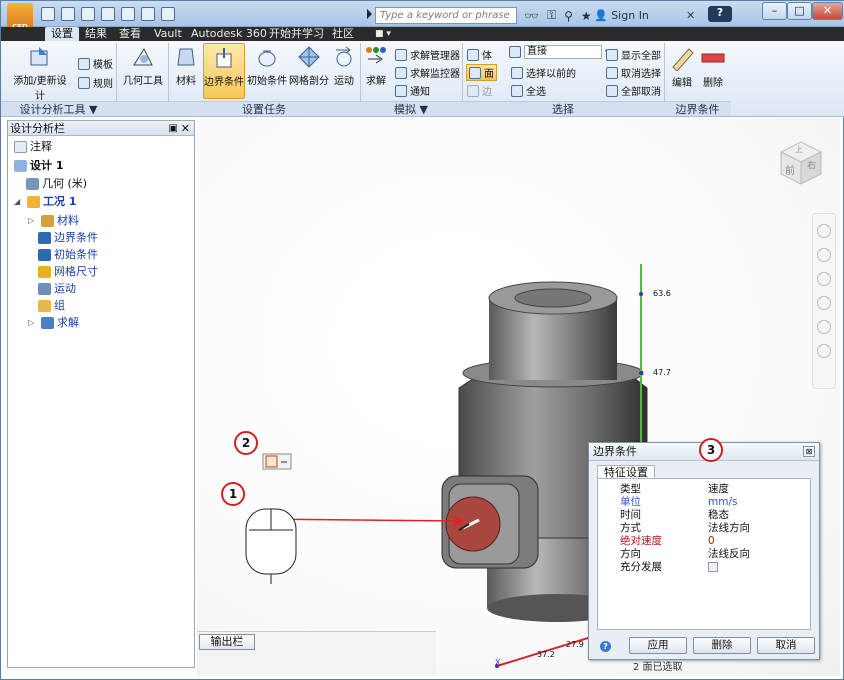 The width and height of the screenshot is (844, 680). I want to click on tab-autodesk360: Autodesk 360, so click(229, 34).